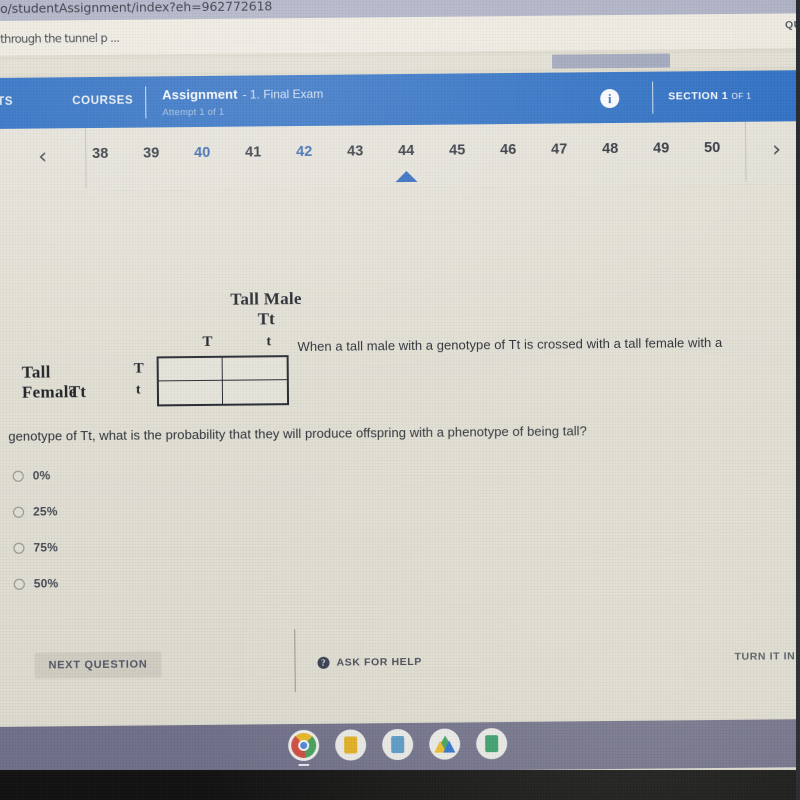 The image size is (800, 800). Describe the element at coordinates (406, 151) in the screenshot. I see `question-number-44: 44` at that location.